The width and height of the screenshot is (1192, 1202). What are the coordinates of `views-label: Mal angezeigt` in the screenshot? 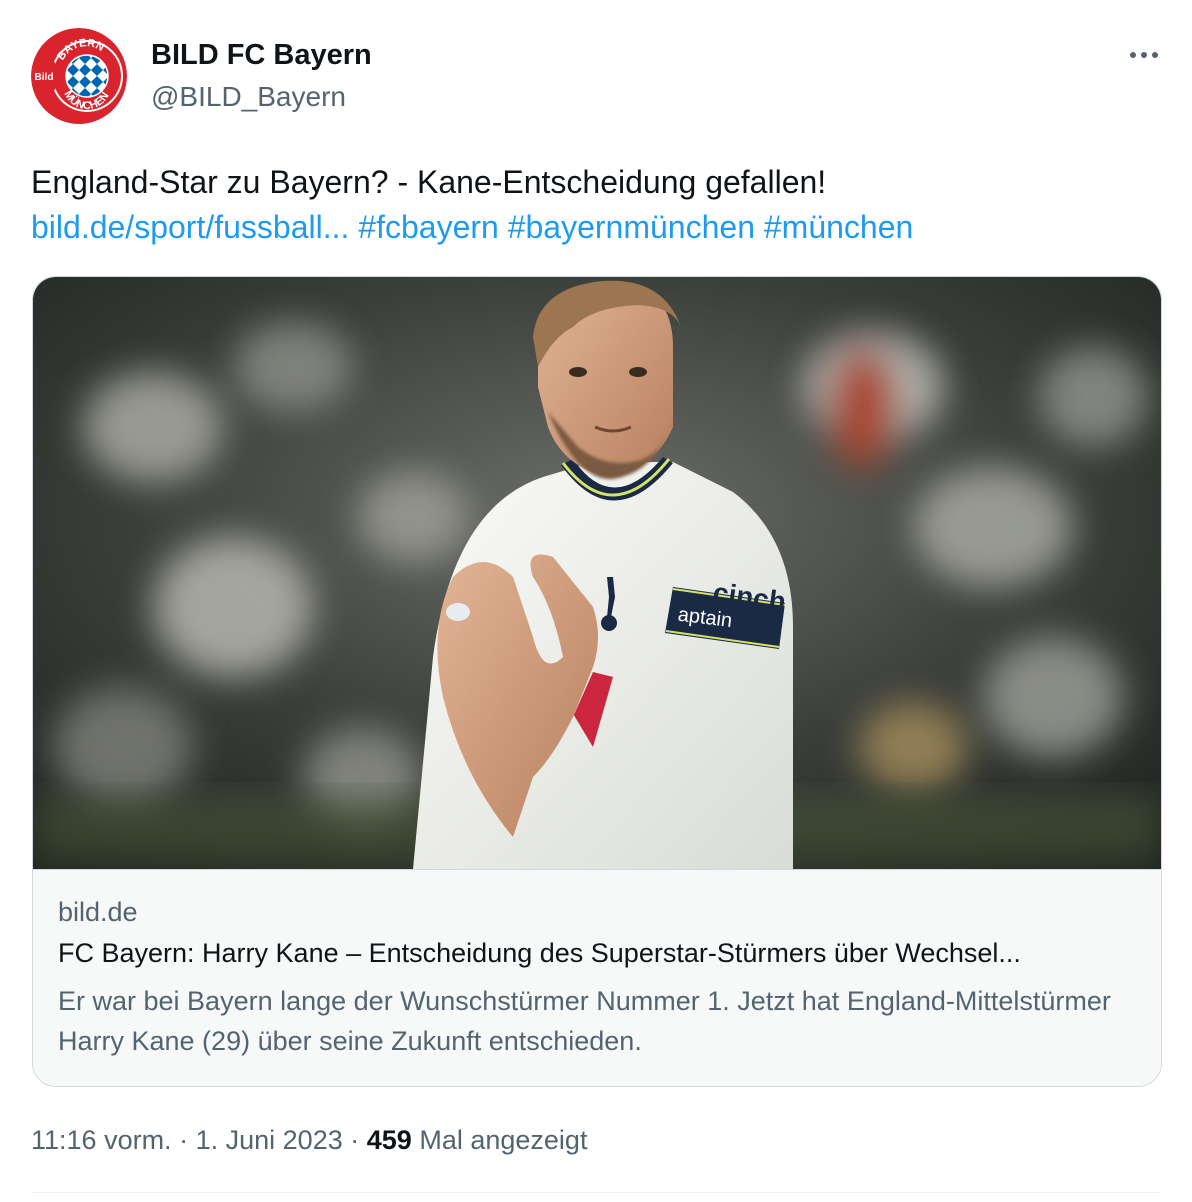 It's located at (503, 1140).